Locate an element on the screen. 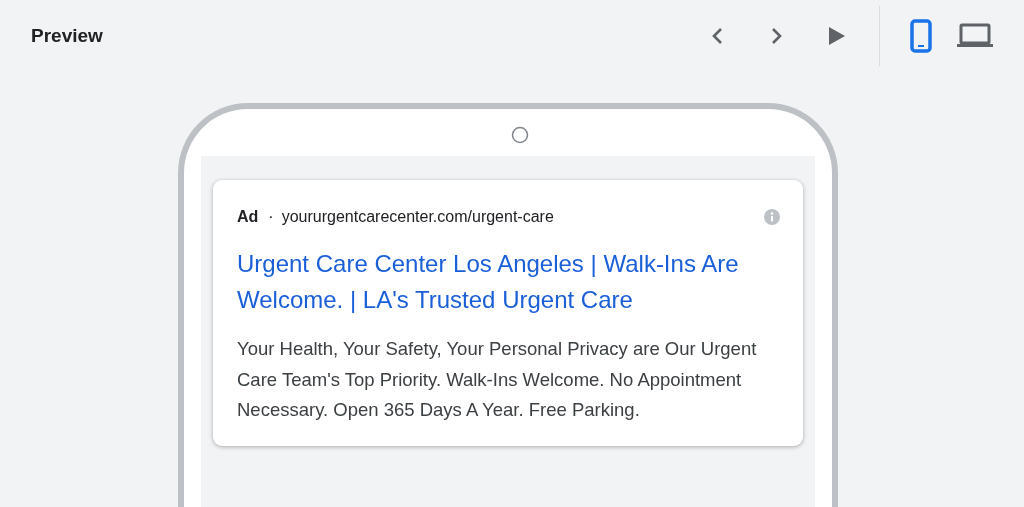 Image resolution: width=1024 pixels, height=507 pixels. ad-description: Your Health, Your Safety, Your Personal Privacy are Our Urgent Care Team's Top Priority. Walk-Ins Welcome. No Appointment Necessary. Open 365 Days A Year. Free Parking. is located at coordinates (497, 379).